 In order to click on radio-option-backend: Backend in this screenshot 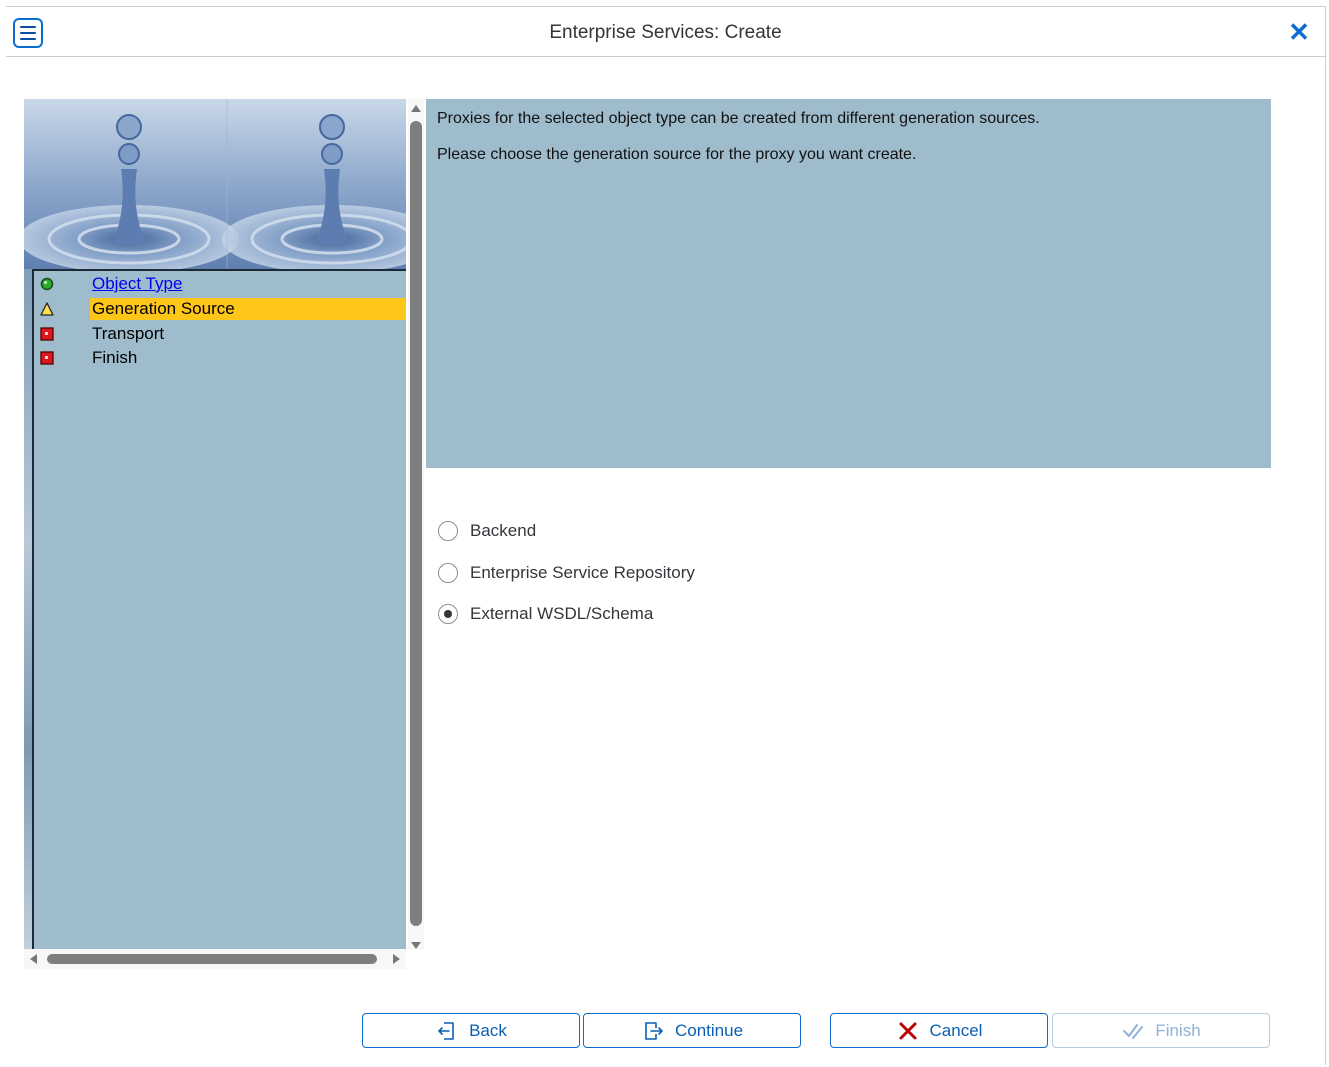, I will do `click(487, 531)`.